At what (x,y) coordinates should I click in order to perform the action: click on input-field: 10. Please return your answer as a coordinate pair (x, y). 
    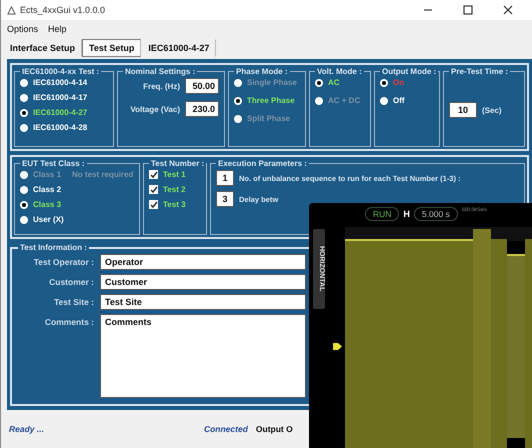
    Looking at the image, I should click on (463, 110).